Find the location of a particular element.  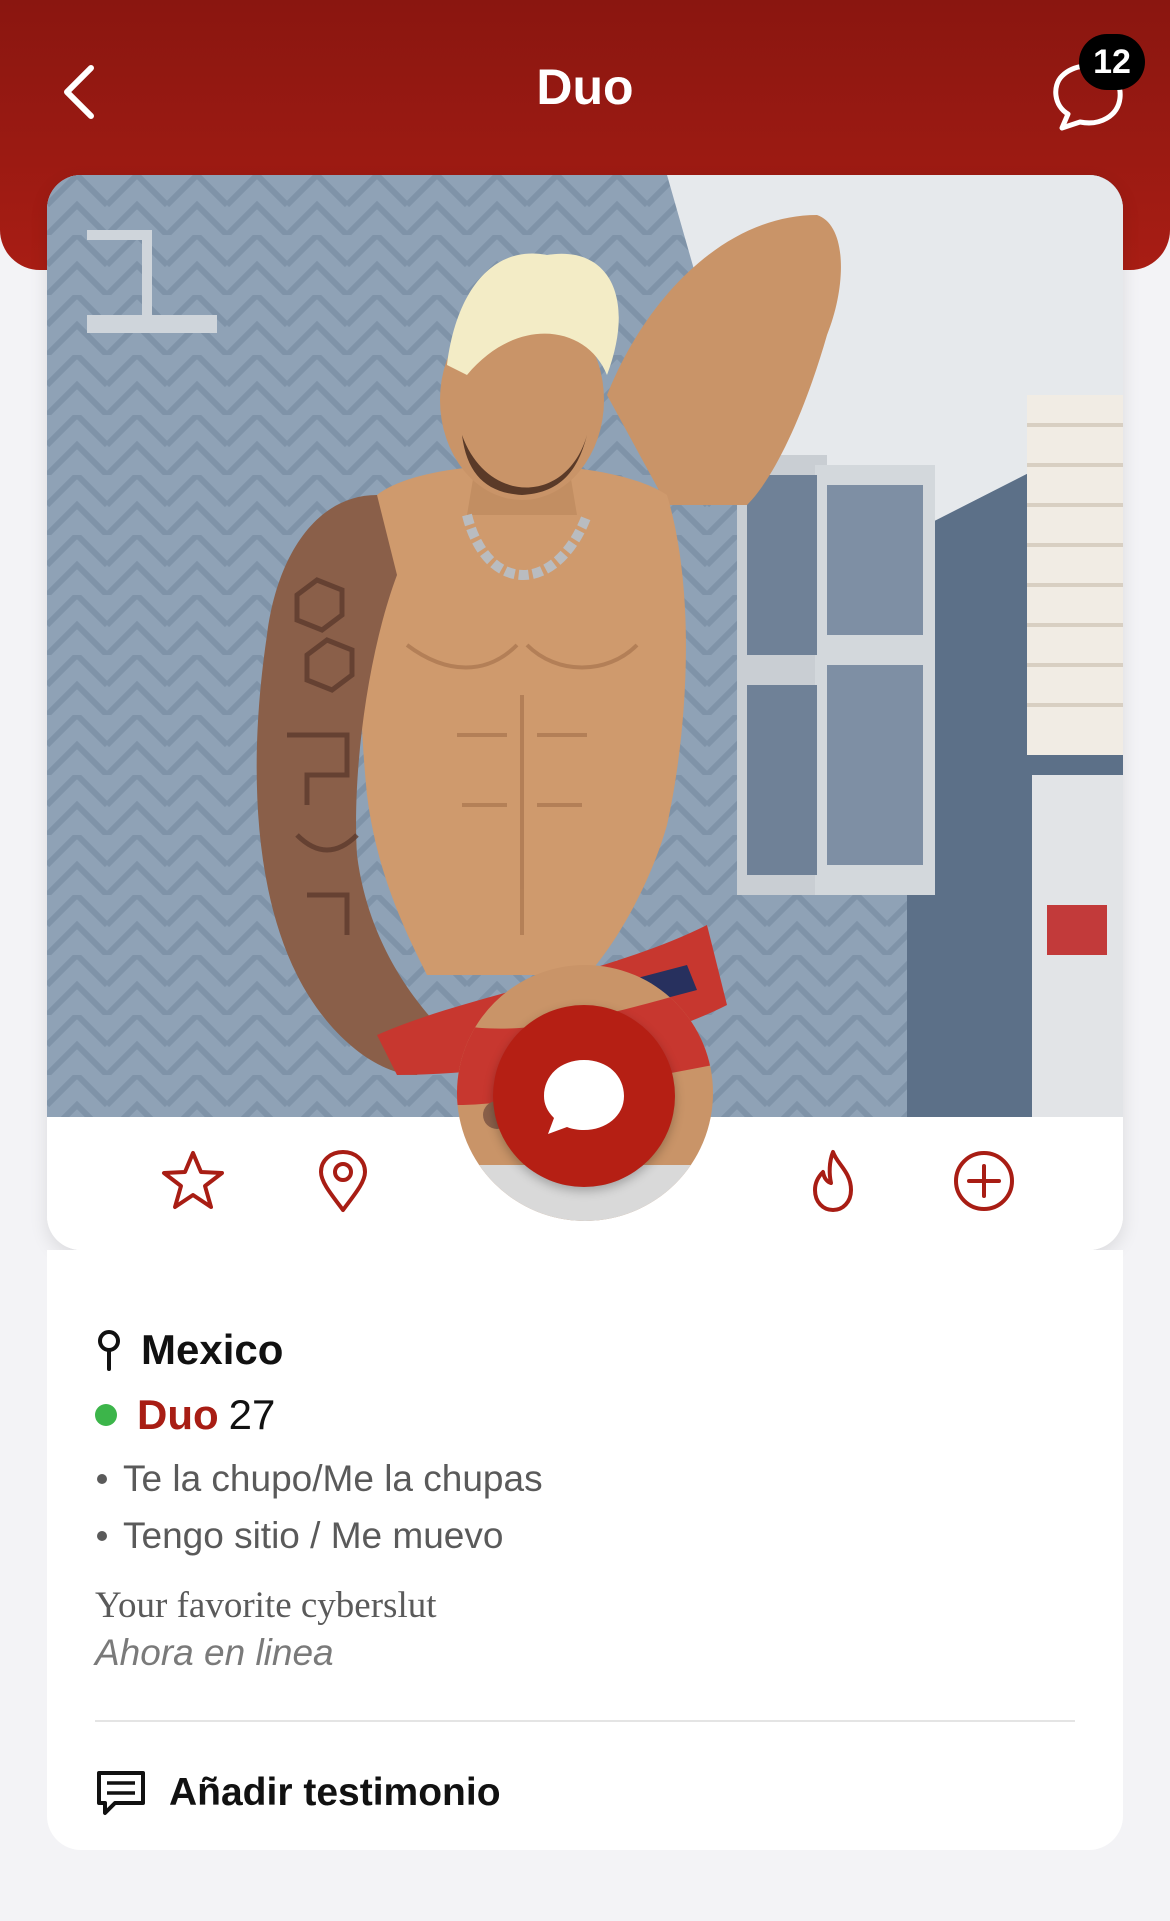

comment-icon is located at coordinates (121, 1793).